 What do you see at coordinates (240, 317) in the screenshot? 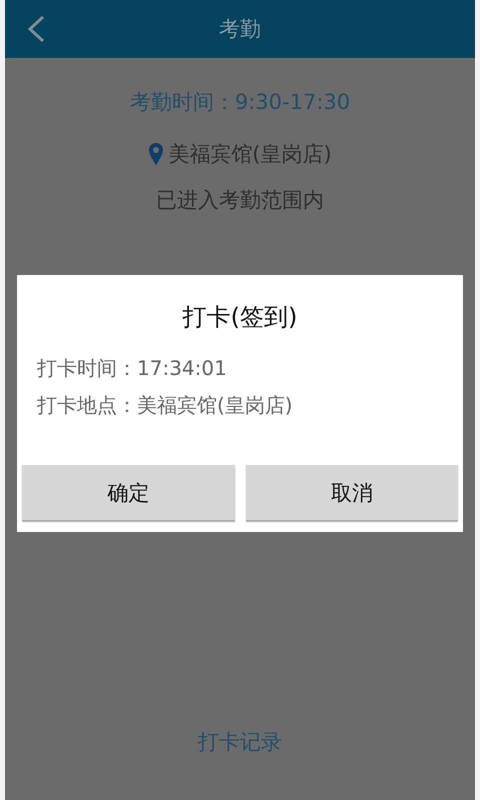
I see `dialog-title: 打卡(签到)` at bounding box center [240, 317].